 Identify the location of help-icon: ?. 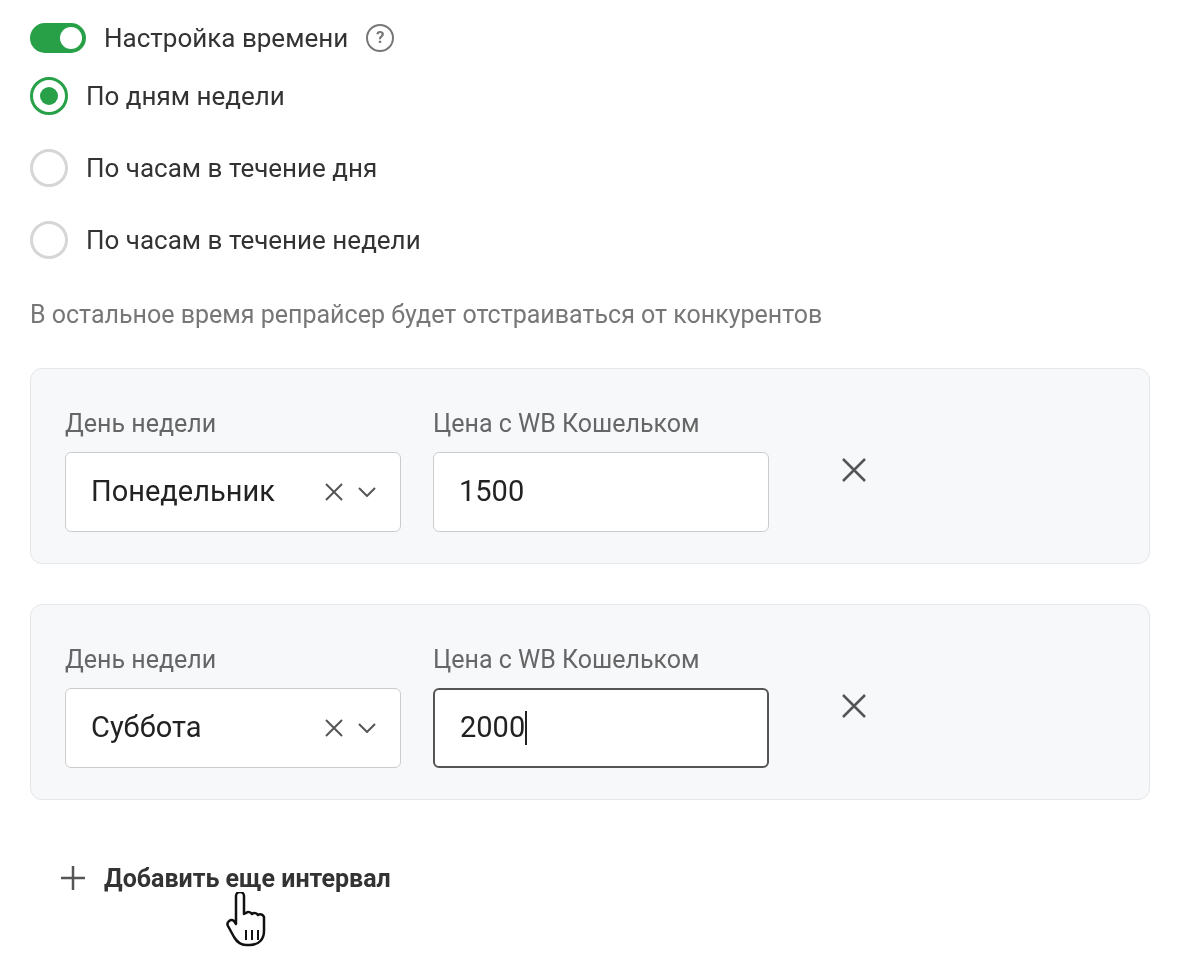
(380, 38).